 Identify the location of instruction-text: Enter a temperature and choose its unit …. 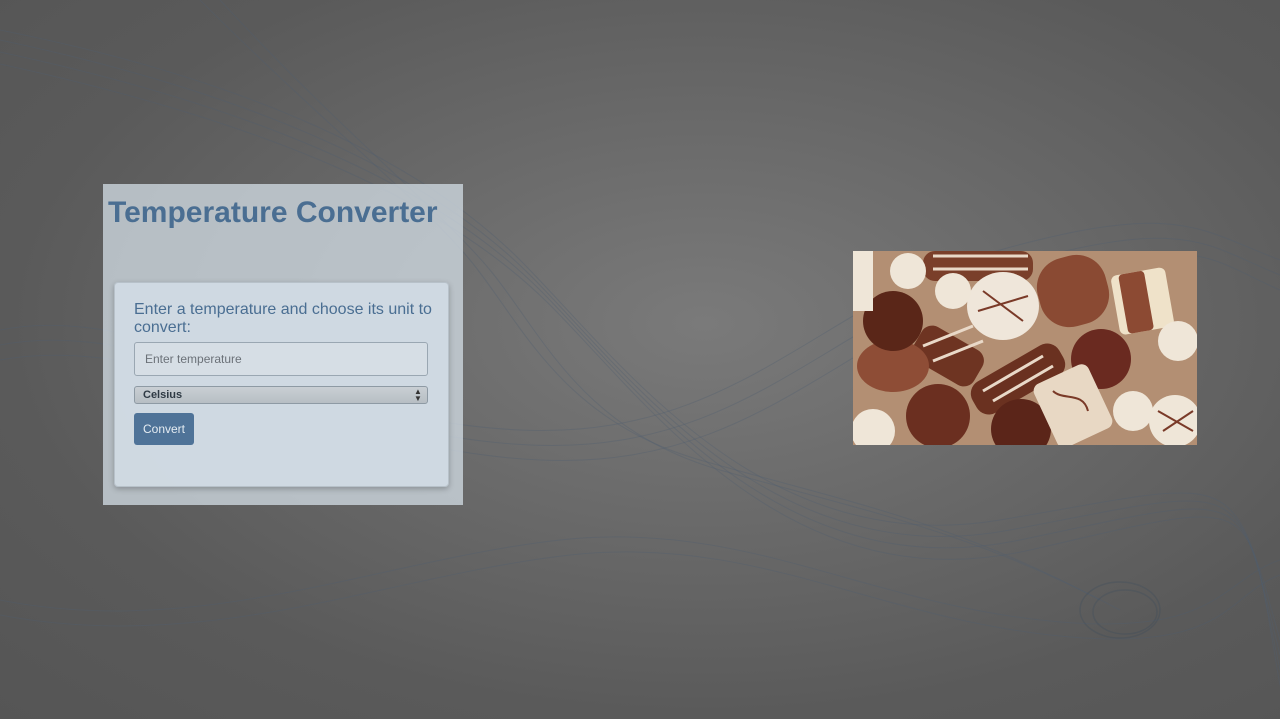
(283, 318).